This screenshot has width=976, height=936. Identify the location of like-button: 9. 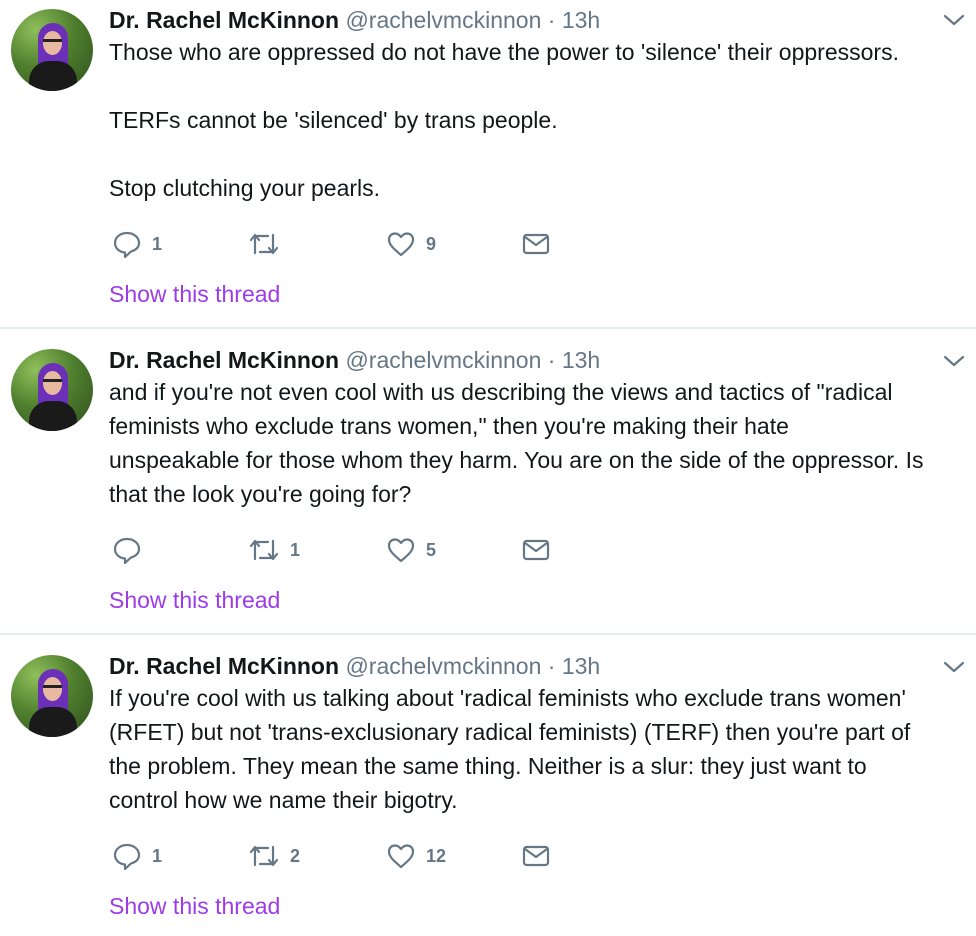
(411, 244).